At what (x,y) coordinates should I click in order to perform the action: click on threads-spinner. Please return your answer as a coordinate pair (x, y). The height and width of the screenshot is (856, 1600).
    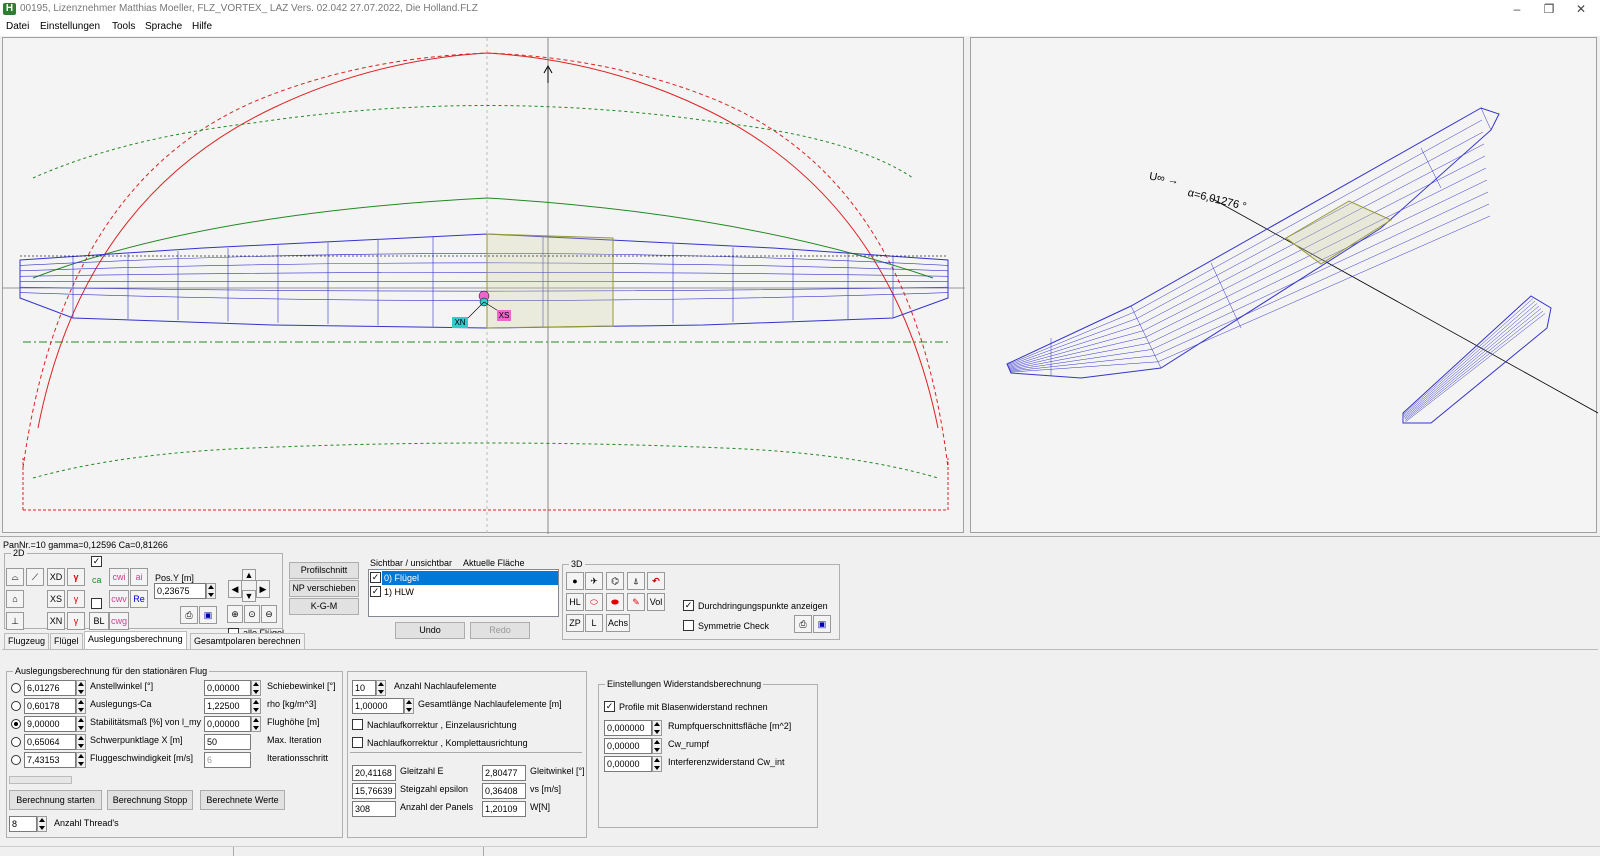
    Looking at the image, I should click on (42, 824).